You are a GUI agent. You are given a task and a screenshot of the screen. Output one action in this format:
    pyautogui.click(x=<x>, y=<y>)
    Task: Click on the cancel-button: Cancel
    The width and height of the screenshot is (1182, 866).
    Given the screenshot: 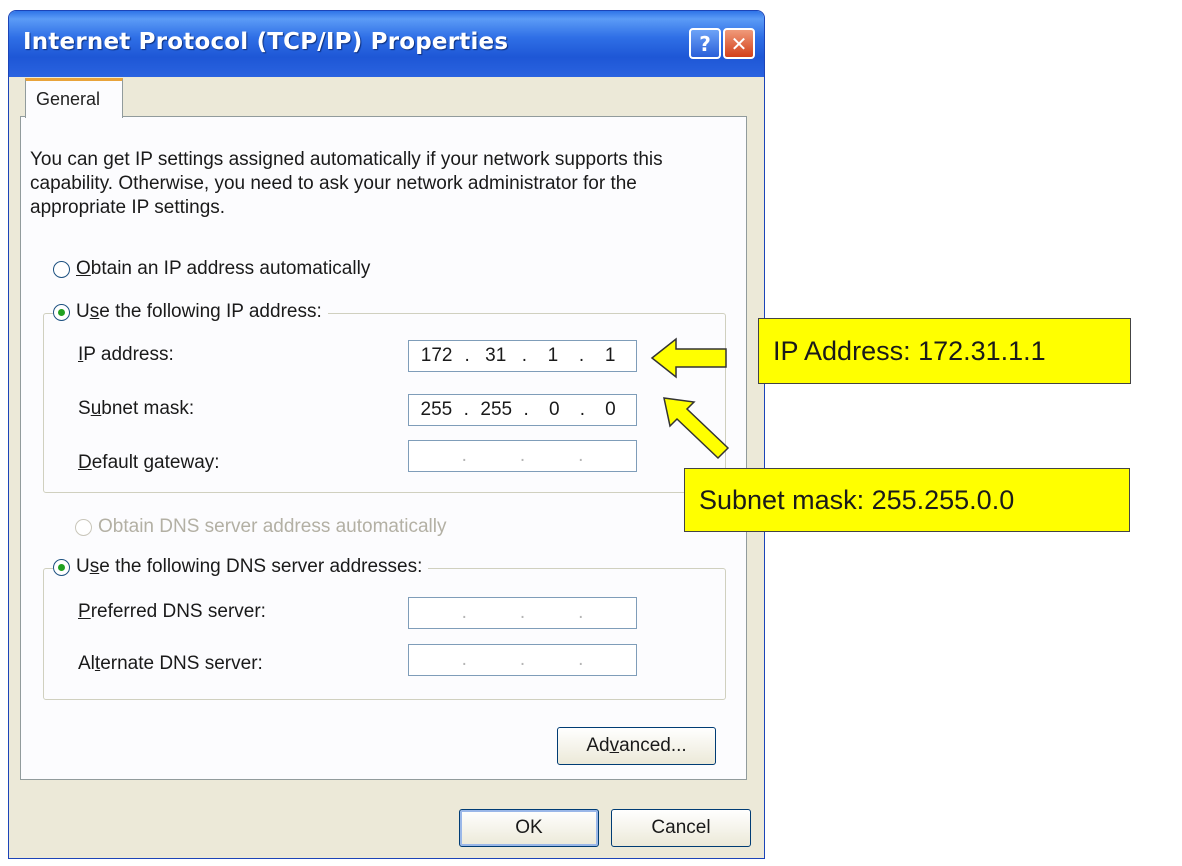 What is the action you would take?
    pyautogui.click(x=681, y=828)
    